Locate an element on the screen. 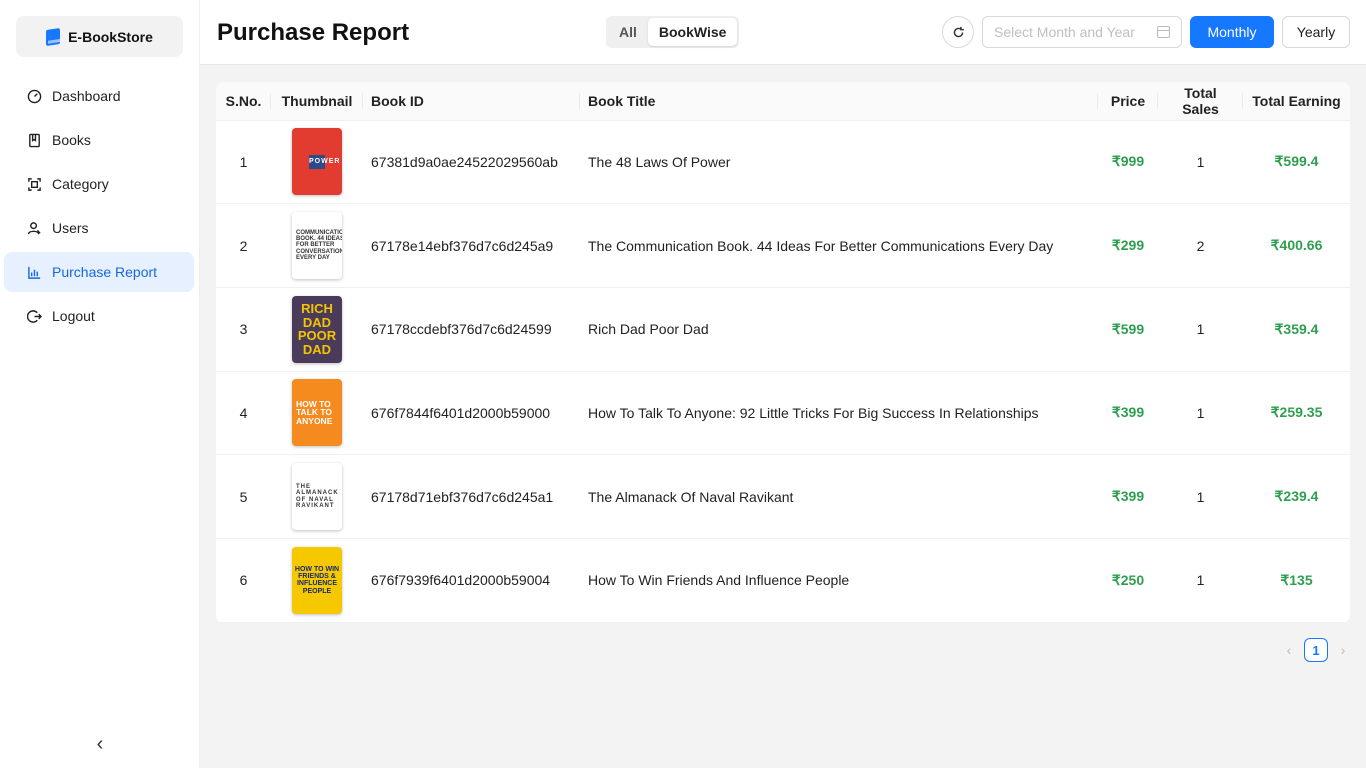 This screenshot has width=1366, height=768. sidebar-item-dashboard: Dashboard is located at coordinates (99, 96).